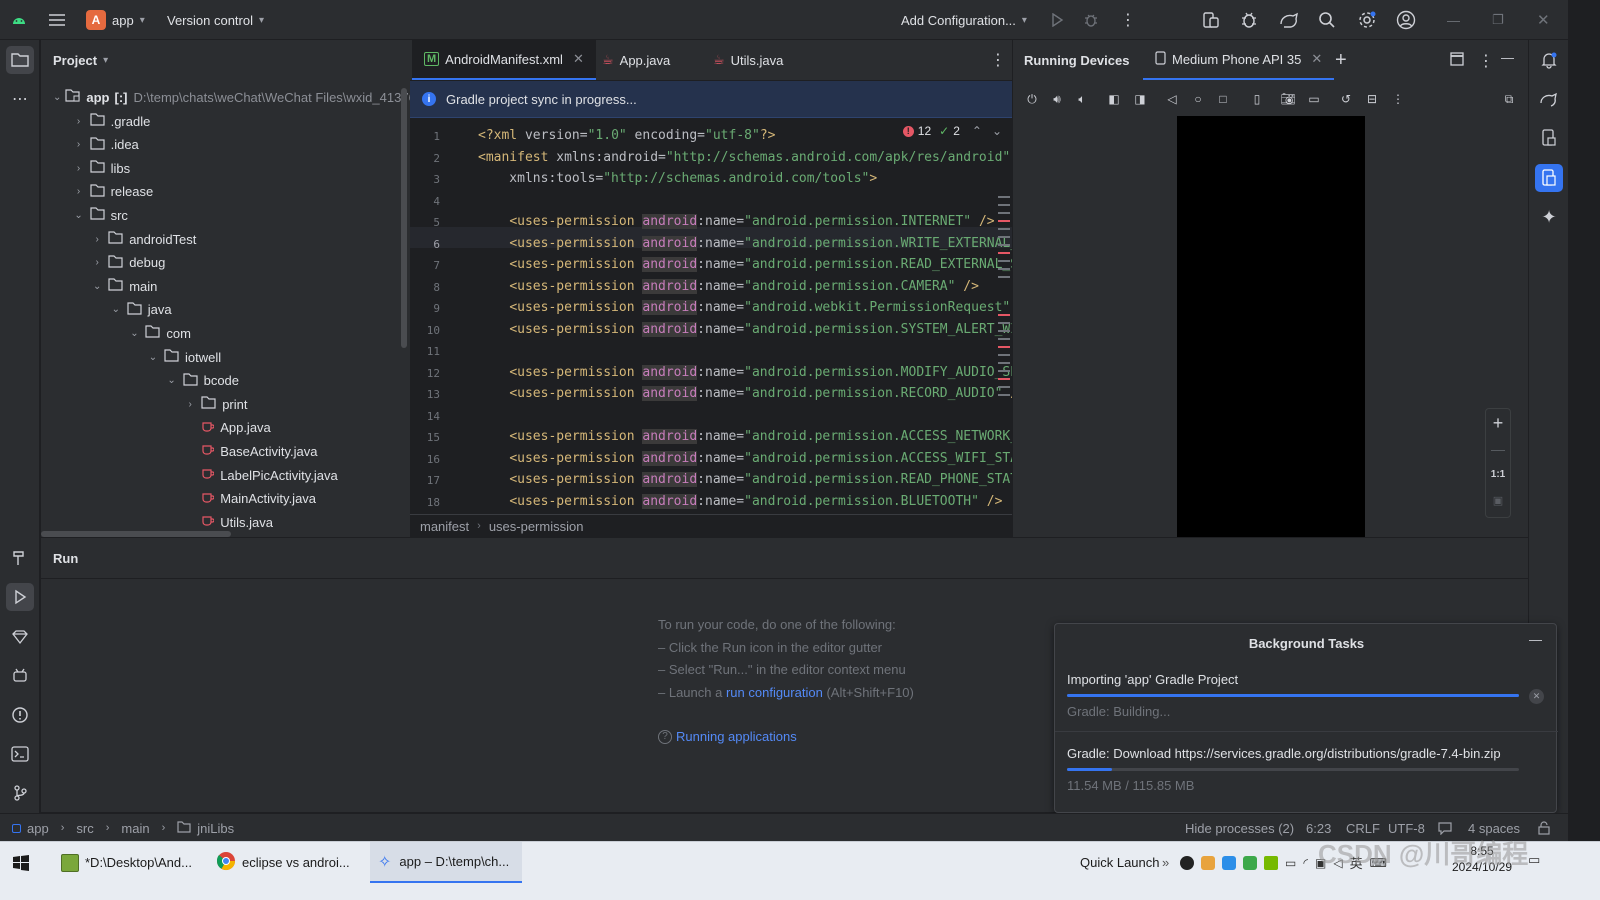  What do you see at coordinates (1314, 99) in the screenshot?
I see `screen-record-icon: ▭` at bounding box center [1314, 99].